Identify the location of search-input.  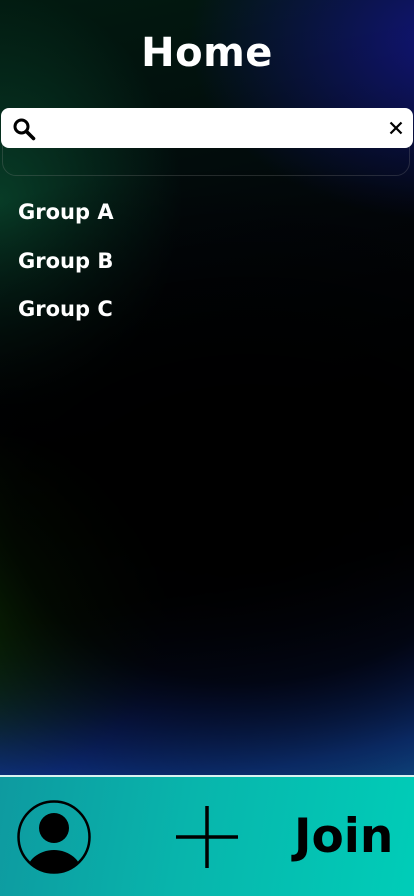
(210, 128).